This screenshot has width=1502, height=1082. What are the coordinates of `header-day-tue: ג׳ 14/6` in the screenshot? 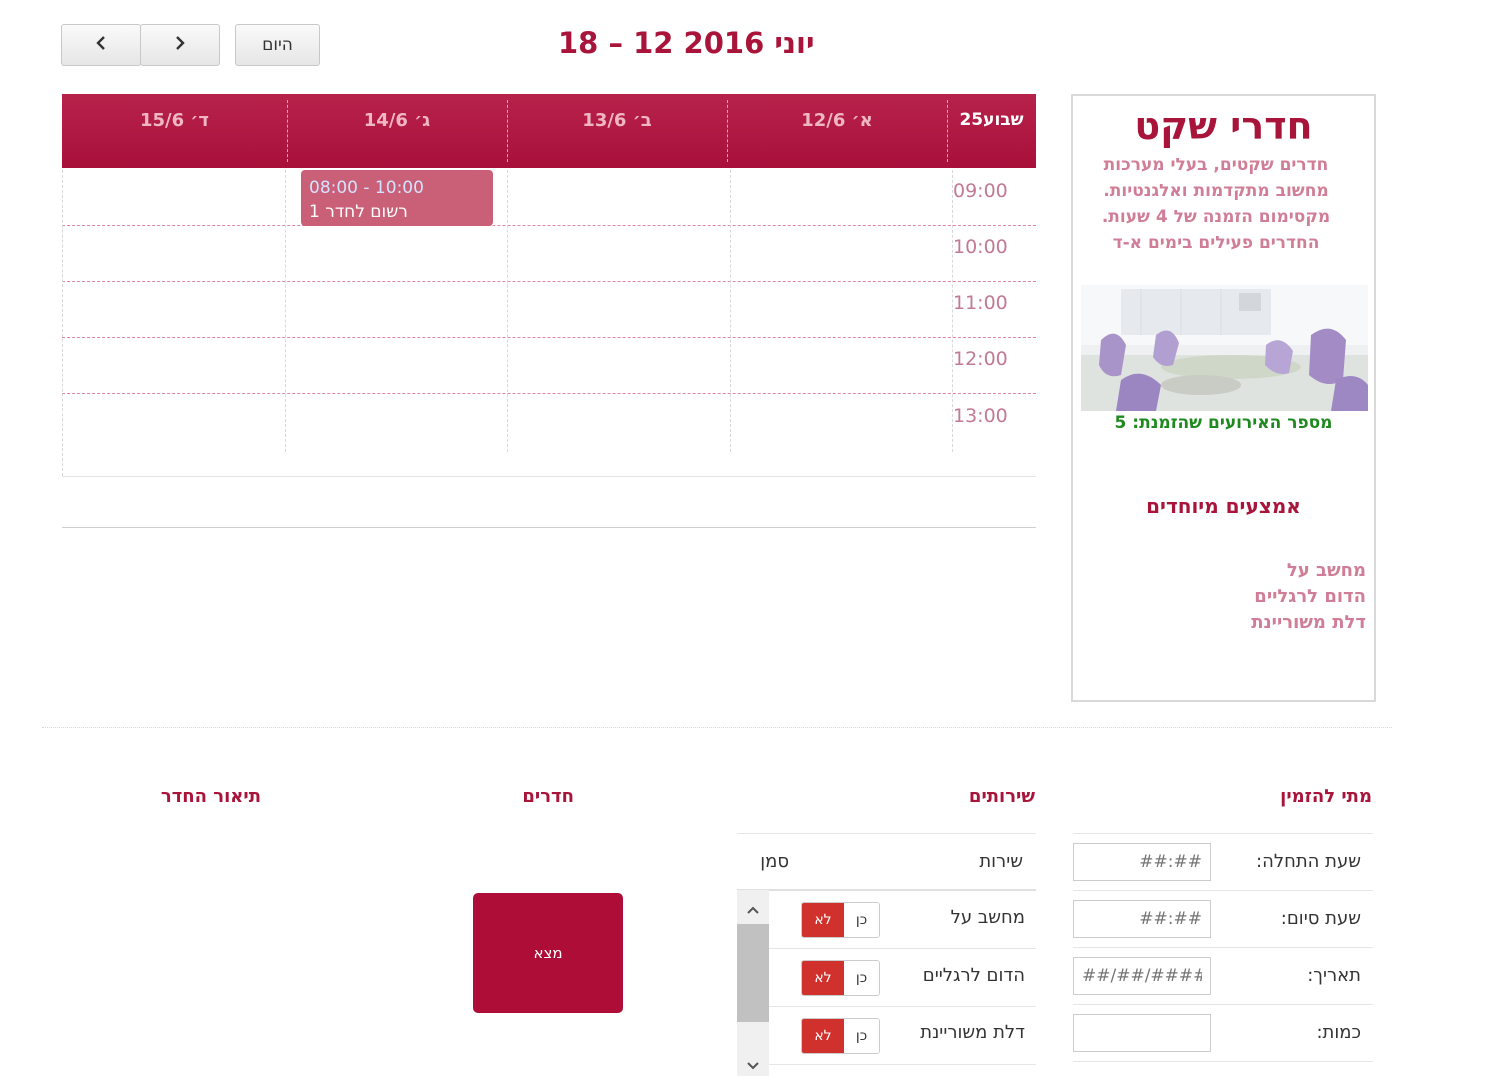 It's located at (397, 131).